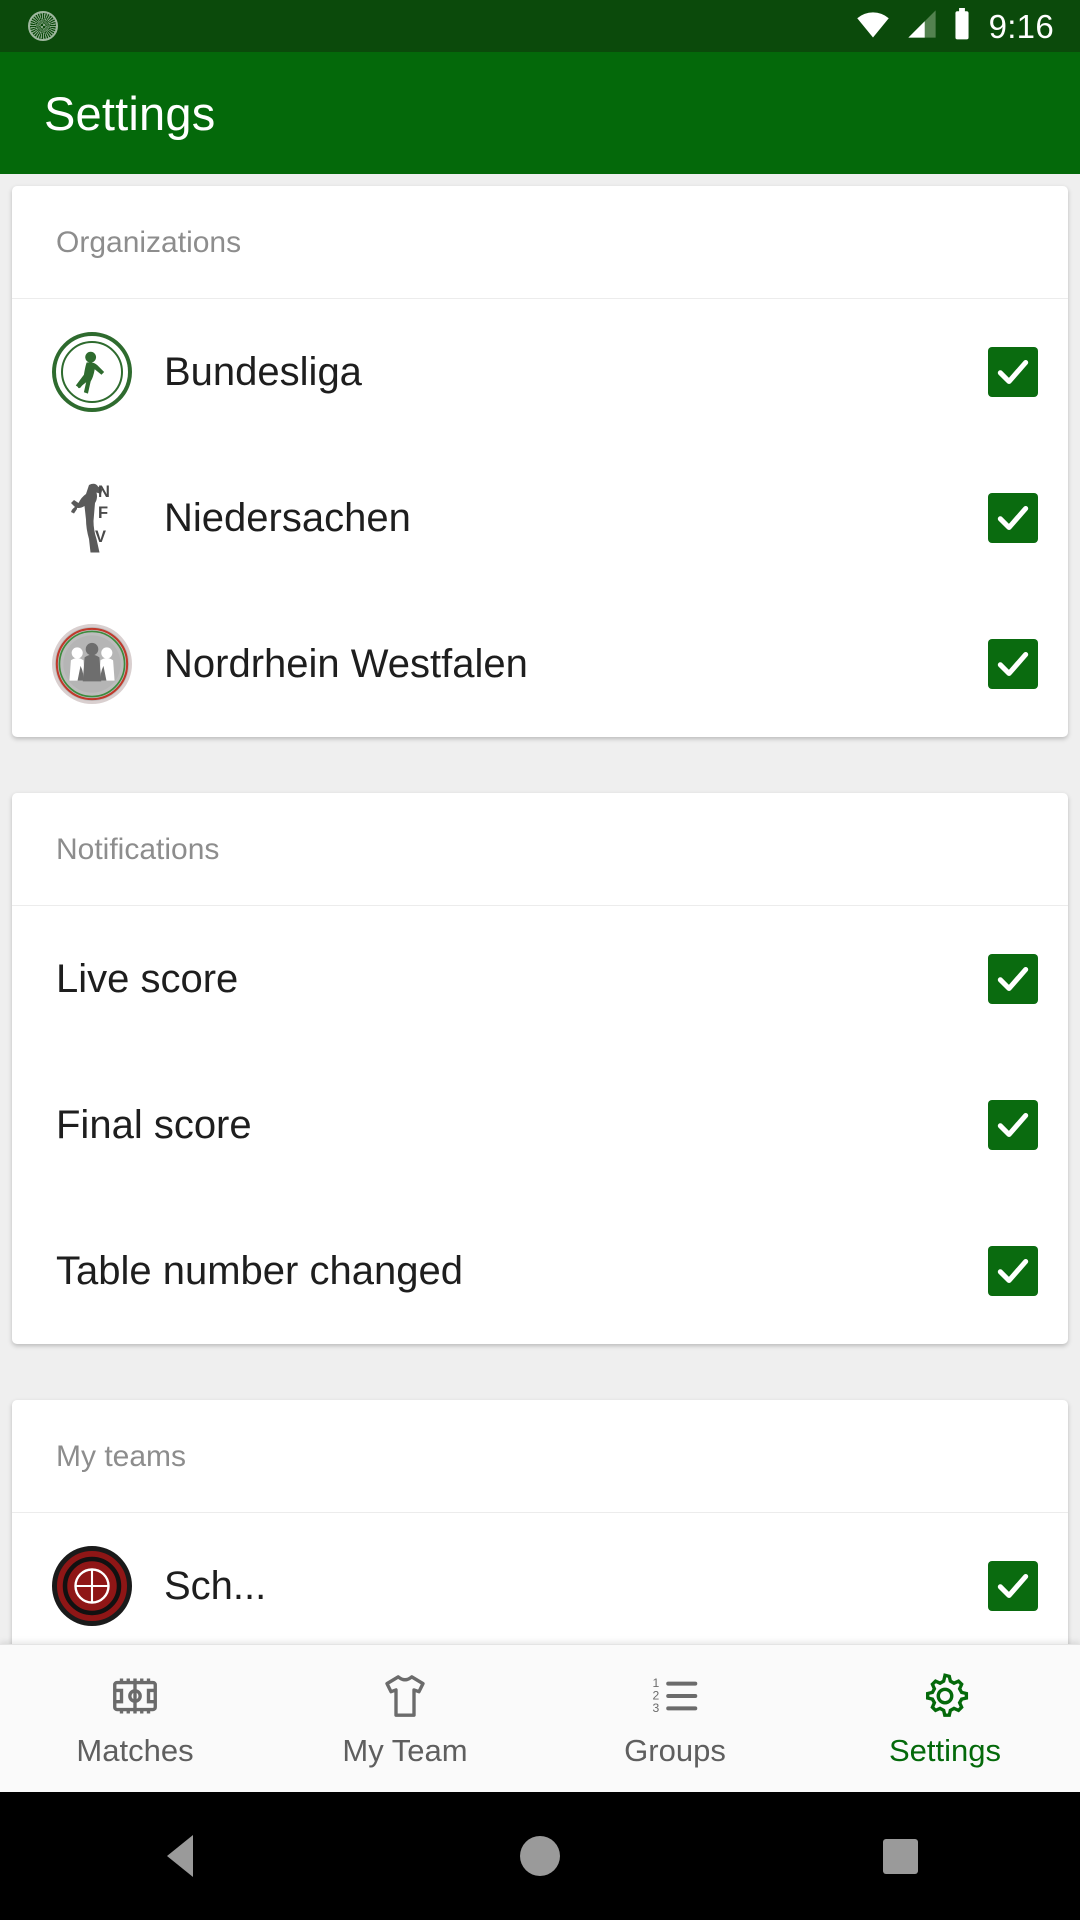 Image resolution: width=1080 pixels, height=1920 pixels. What do you see at coordinates (945, 1696) in the screenshot?
I see `gear-icon` at bounding box center [945, 1696].